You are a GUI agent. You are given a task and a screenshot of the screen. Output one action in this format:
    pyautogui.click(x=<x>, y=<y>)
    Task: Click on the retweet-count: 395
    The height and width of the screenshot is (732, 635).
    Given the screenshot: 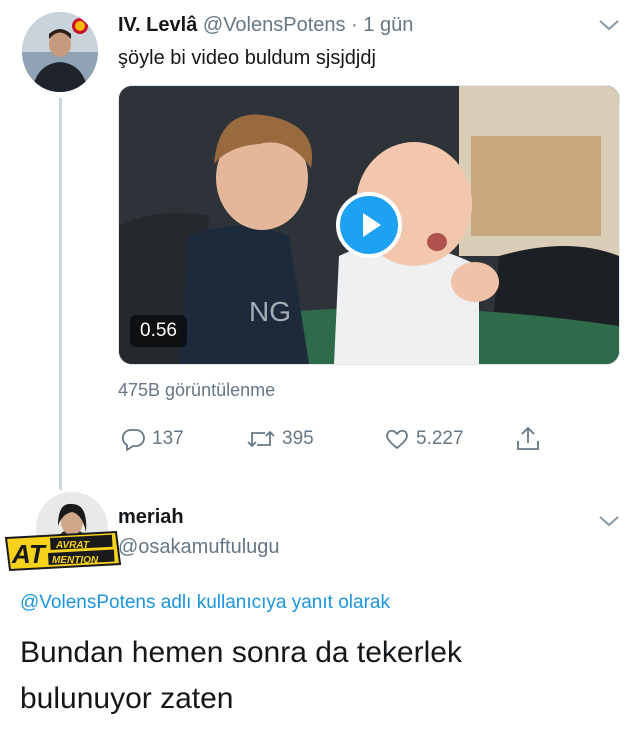 What is the action you would take?
    pyautogui.click(x=298, y=438)
    